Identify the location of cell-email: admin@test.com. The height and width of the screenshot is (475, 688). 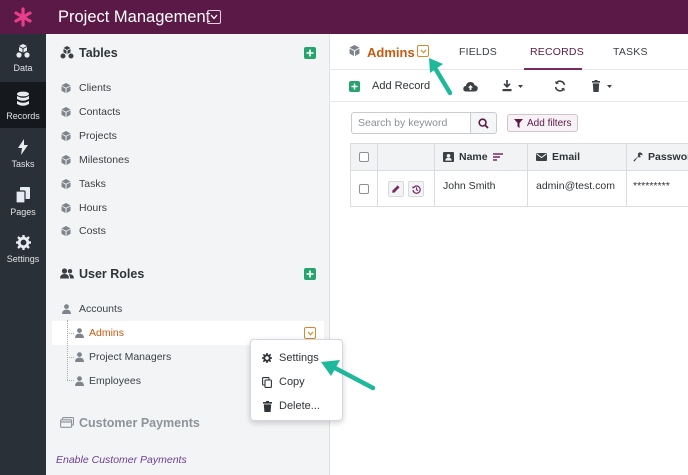
(577, 189).